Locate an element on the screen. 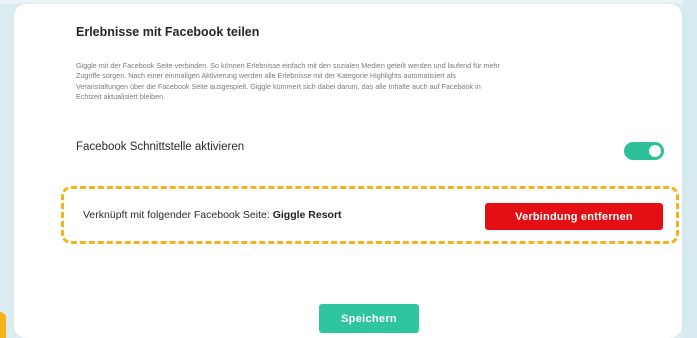 The height and width of the screenshot is (338, 697). facebook-interface-toggle is located at coordinates (644, 151).